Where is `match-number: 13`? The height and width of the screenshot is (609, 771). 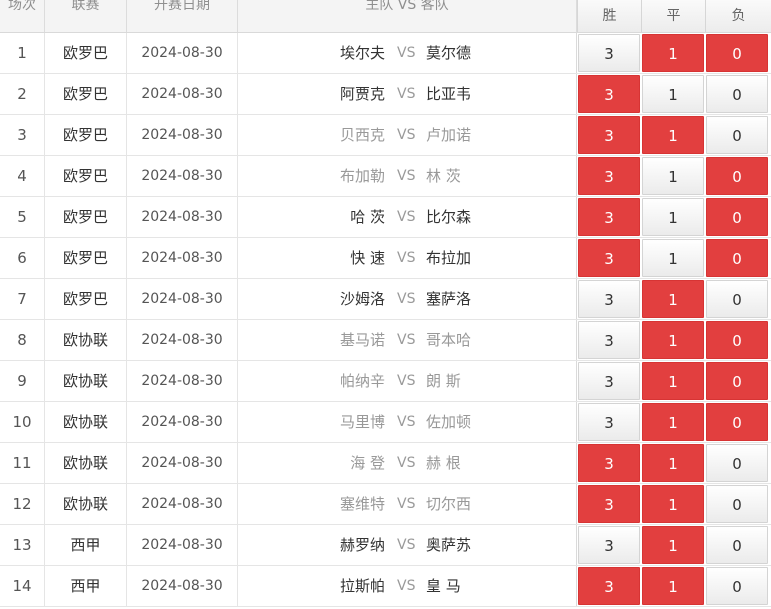 match-number: 13 is located at coordinates (22, 545).